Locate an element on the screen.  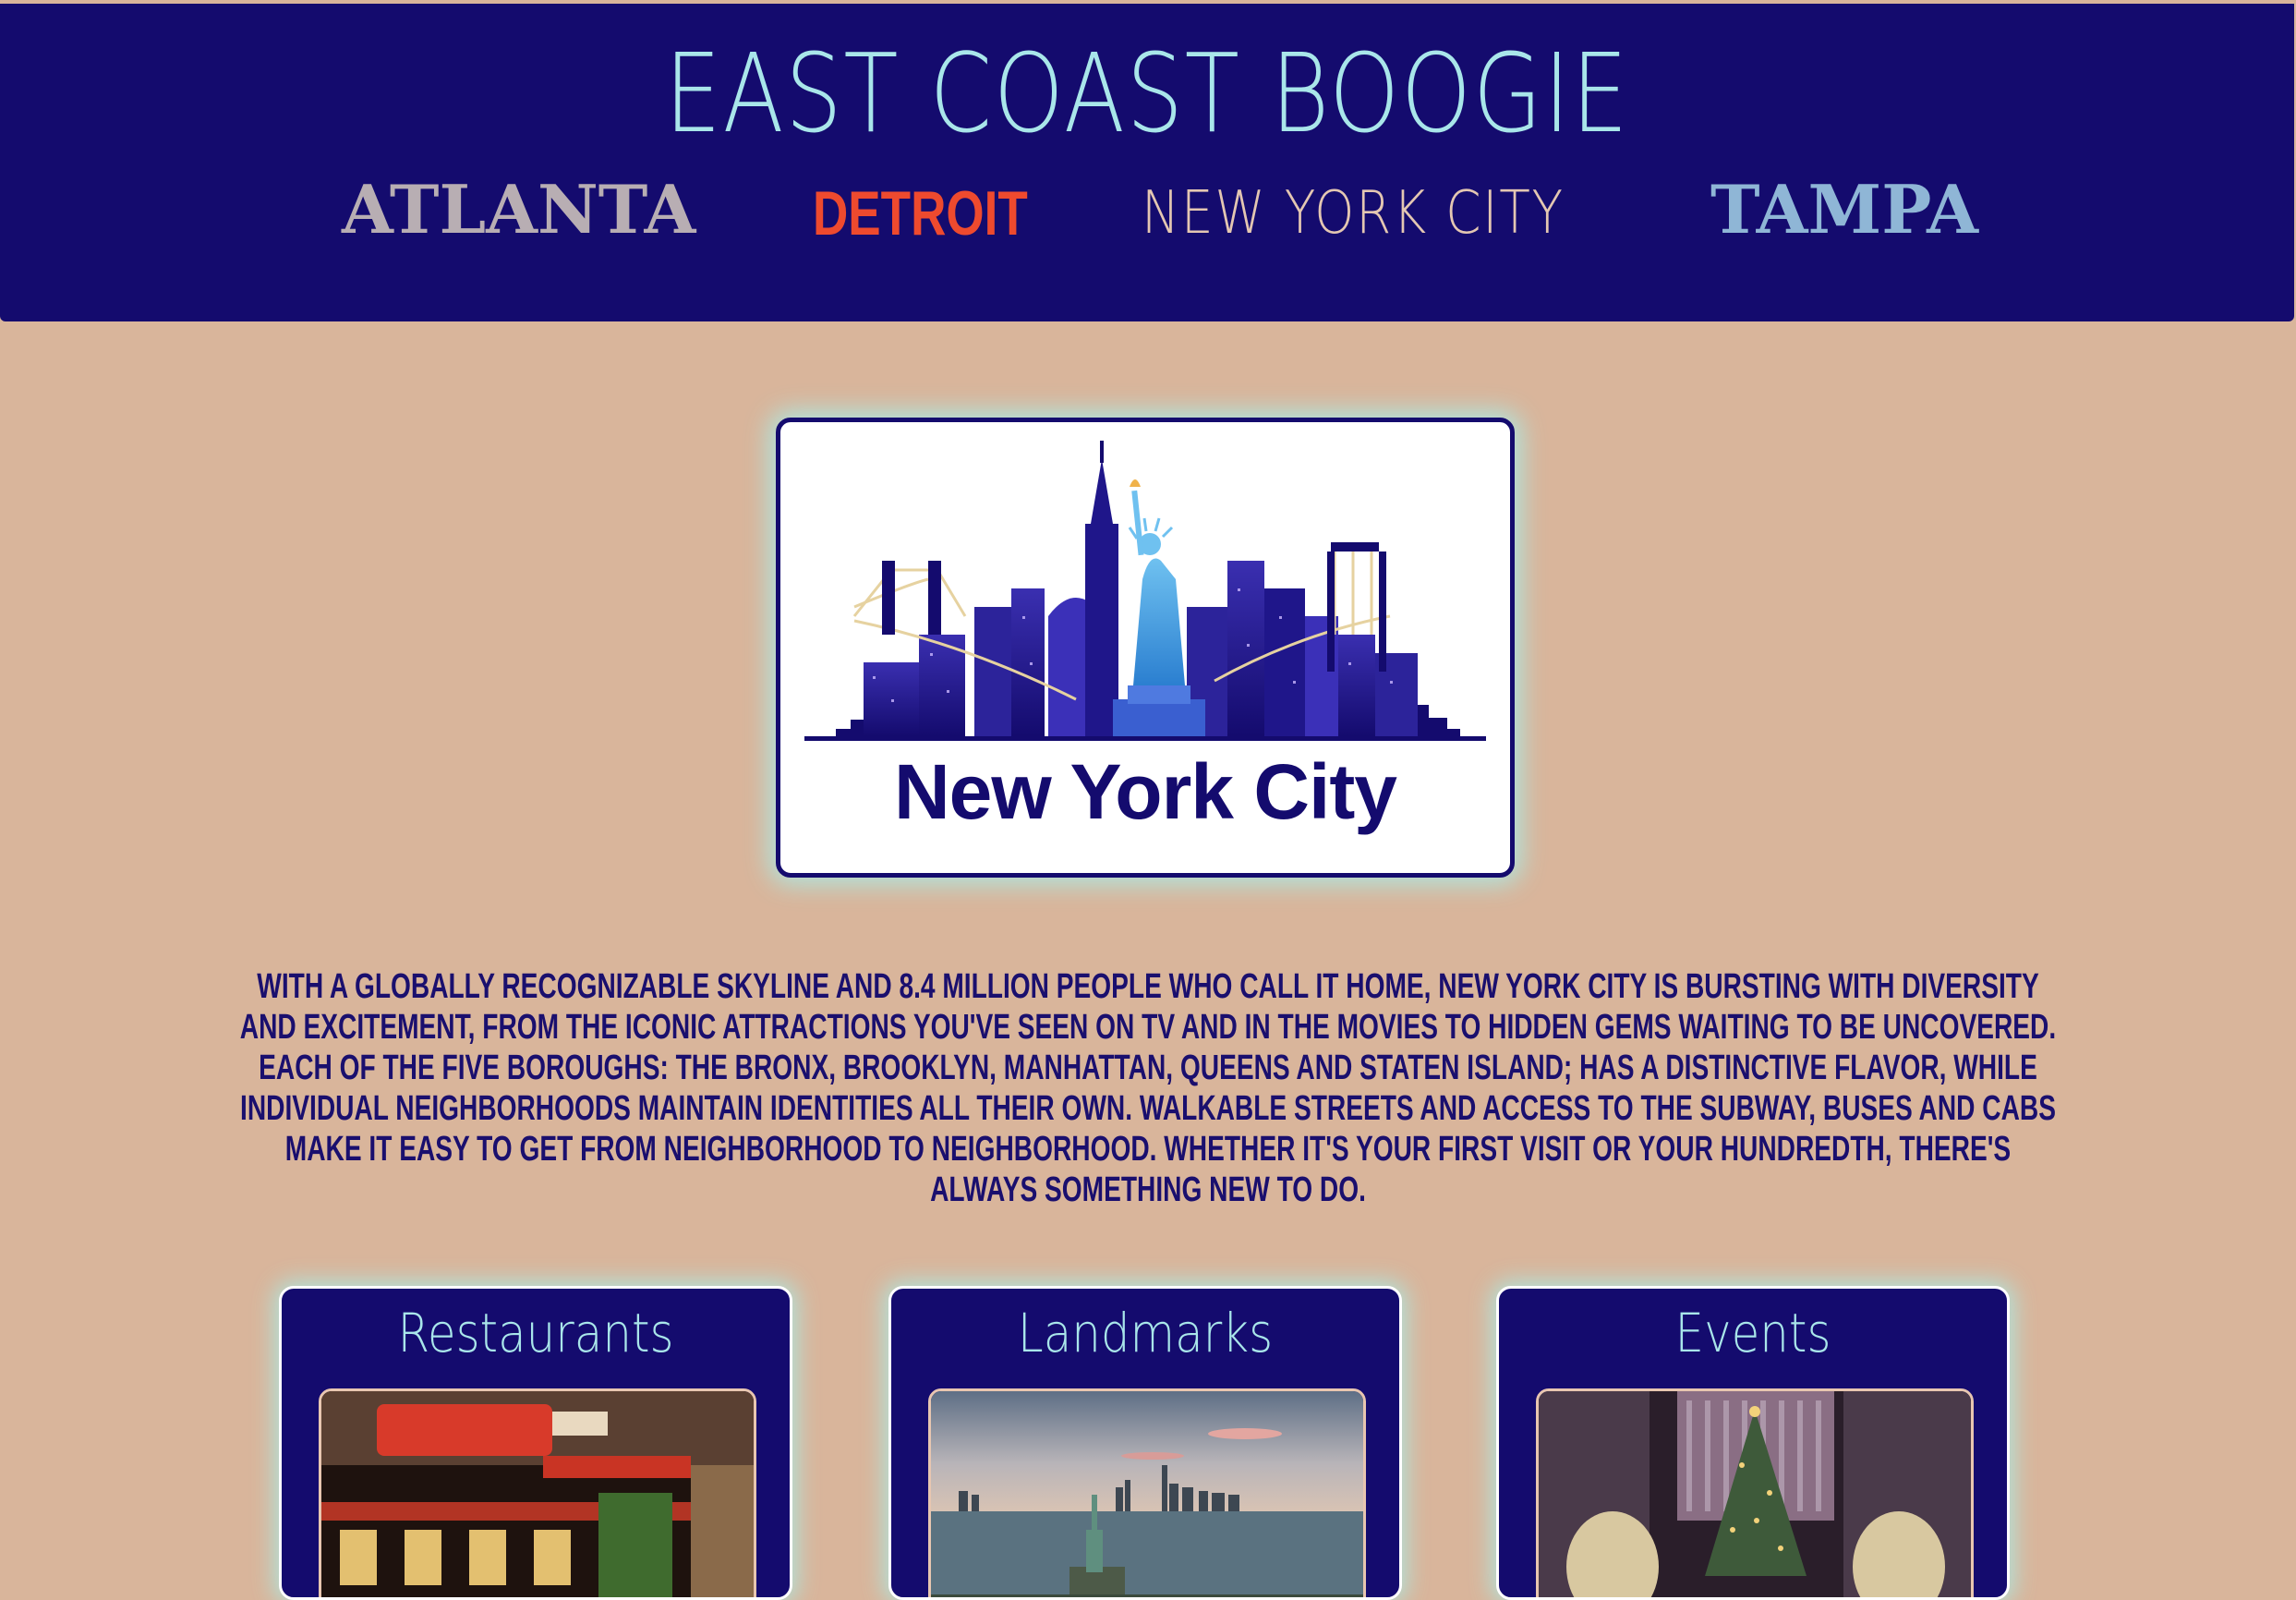
card-restaurants: Restaurants is located at coordinates (535, 1443).